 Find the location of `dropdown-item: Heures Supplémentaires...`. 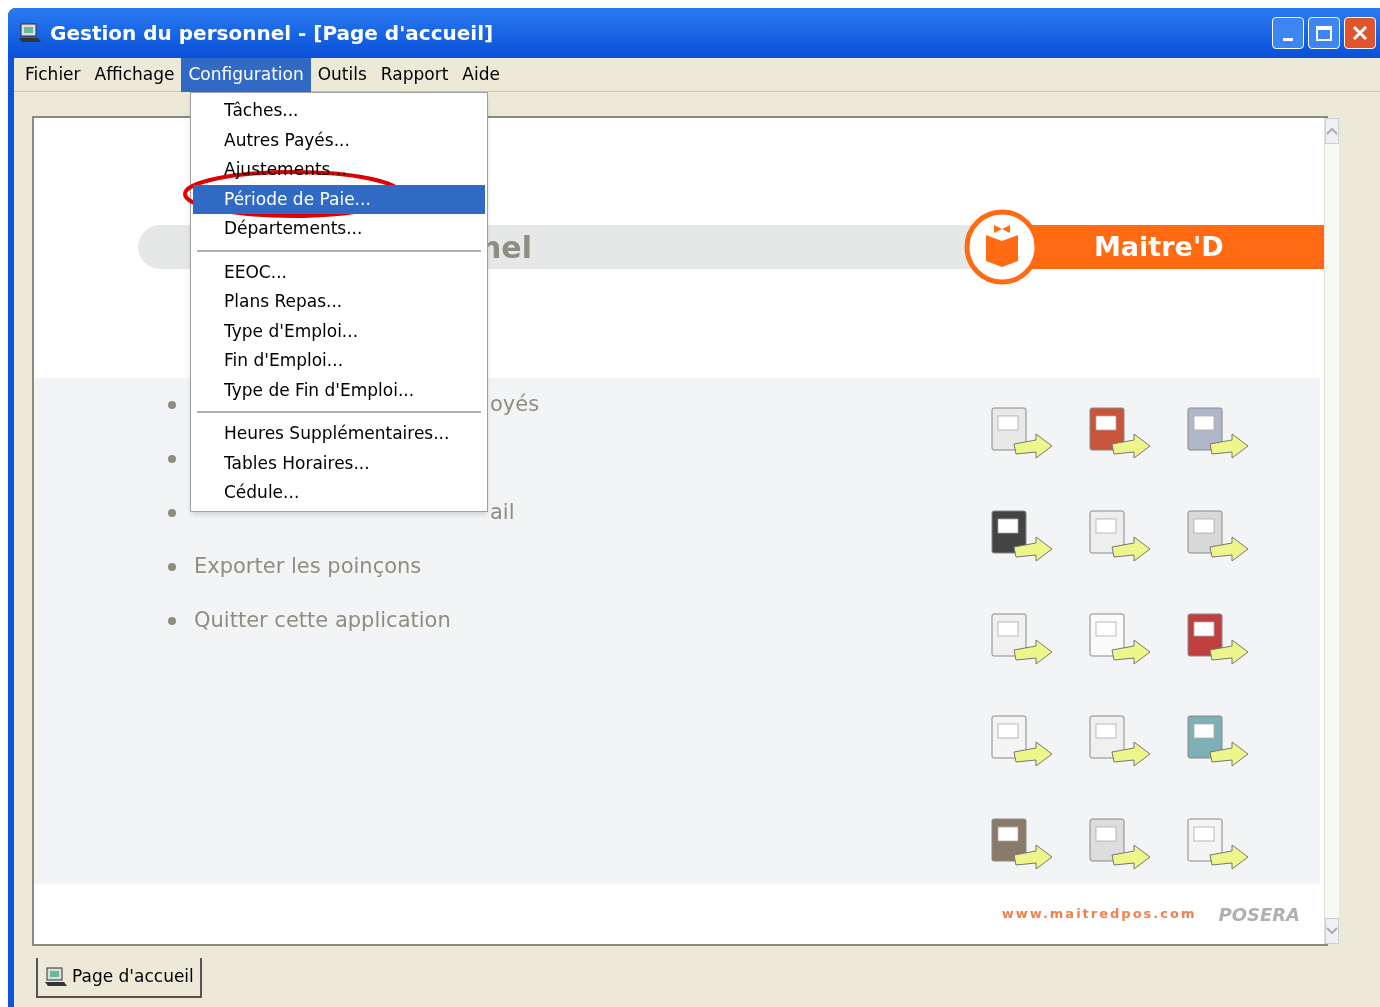

dropdown-item: Heures Supplémentaires... is located at coordinates (339, 434).